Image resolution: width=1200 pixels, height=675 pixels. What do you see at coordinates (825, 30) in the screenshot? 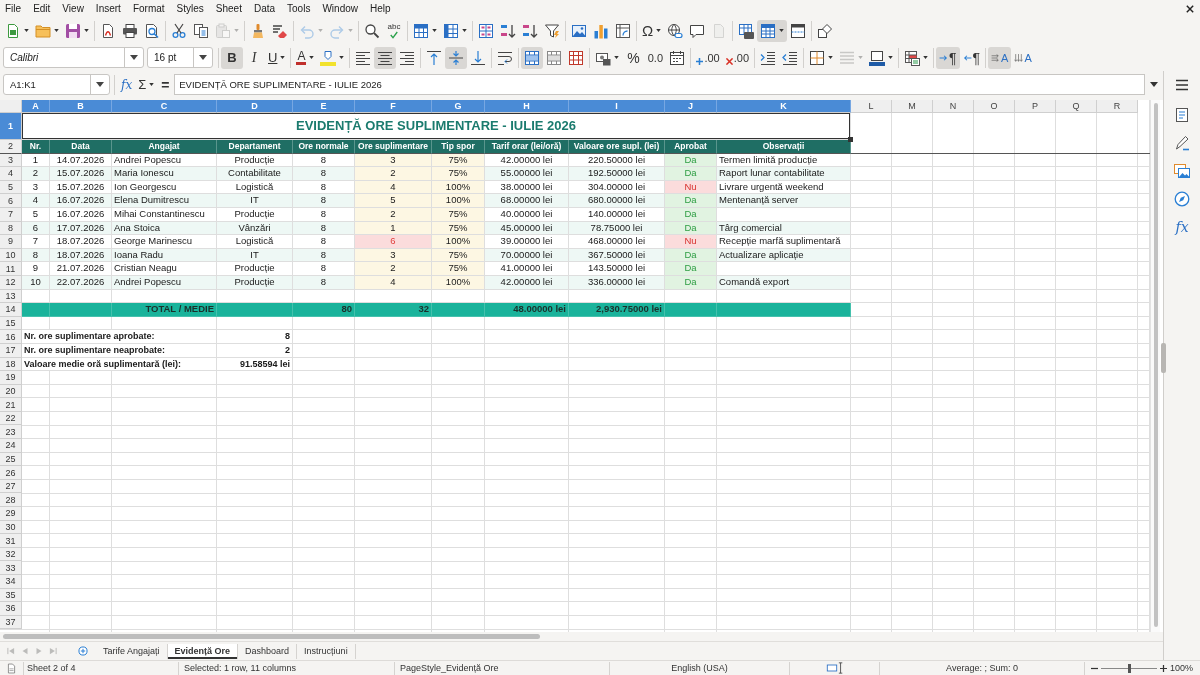
I see `shapes-icon` at bounding box center [825, 30].